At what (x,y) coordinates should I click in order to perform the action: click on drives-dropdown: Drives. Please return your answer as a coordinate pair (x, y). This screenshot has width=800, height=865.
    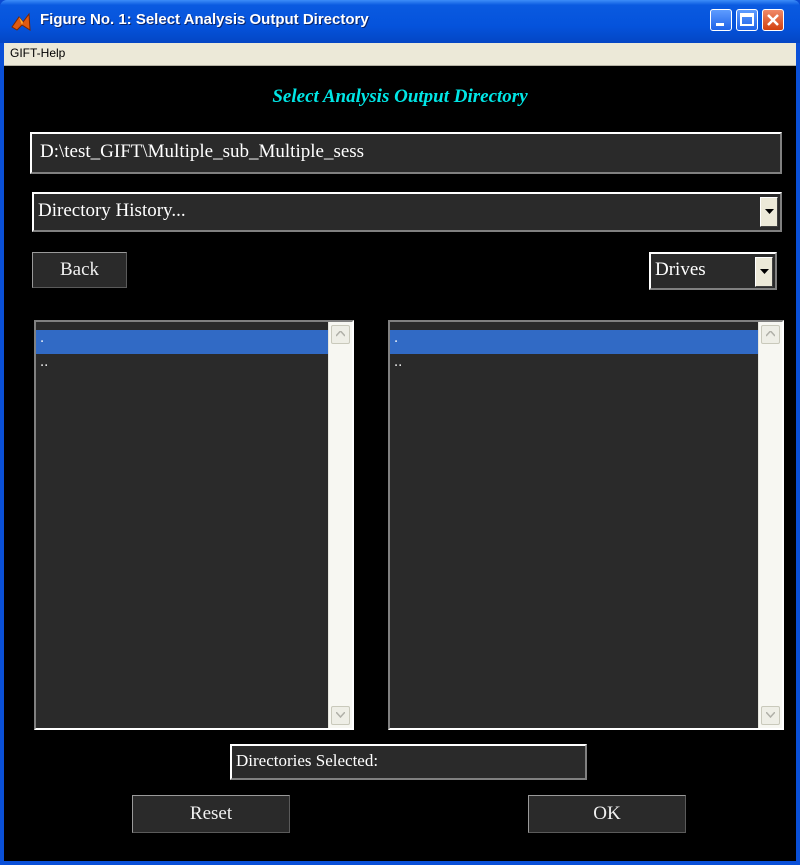
    Looking at the image, I should click on (713, 271).